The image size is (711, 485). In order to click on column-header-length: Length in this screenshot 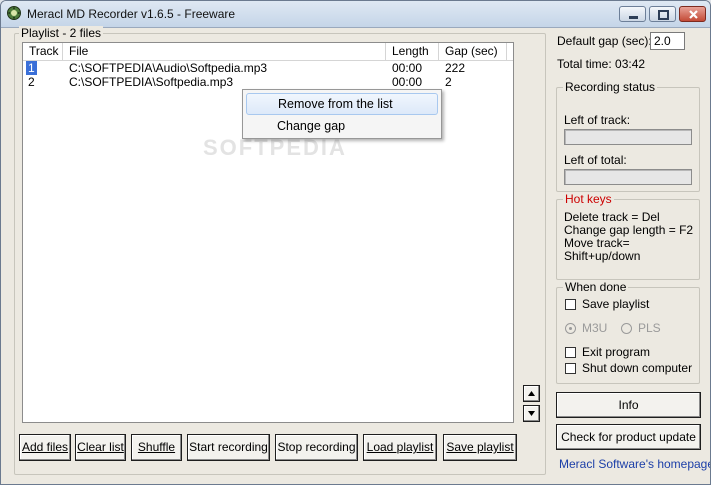, I will do `click(412, 51)`.